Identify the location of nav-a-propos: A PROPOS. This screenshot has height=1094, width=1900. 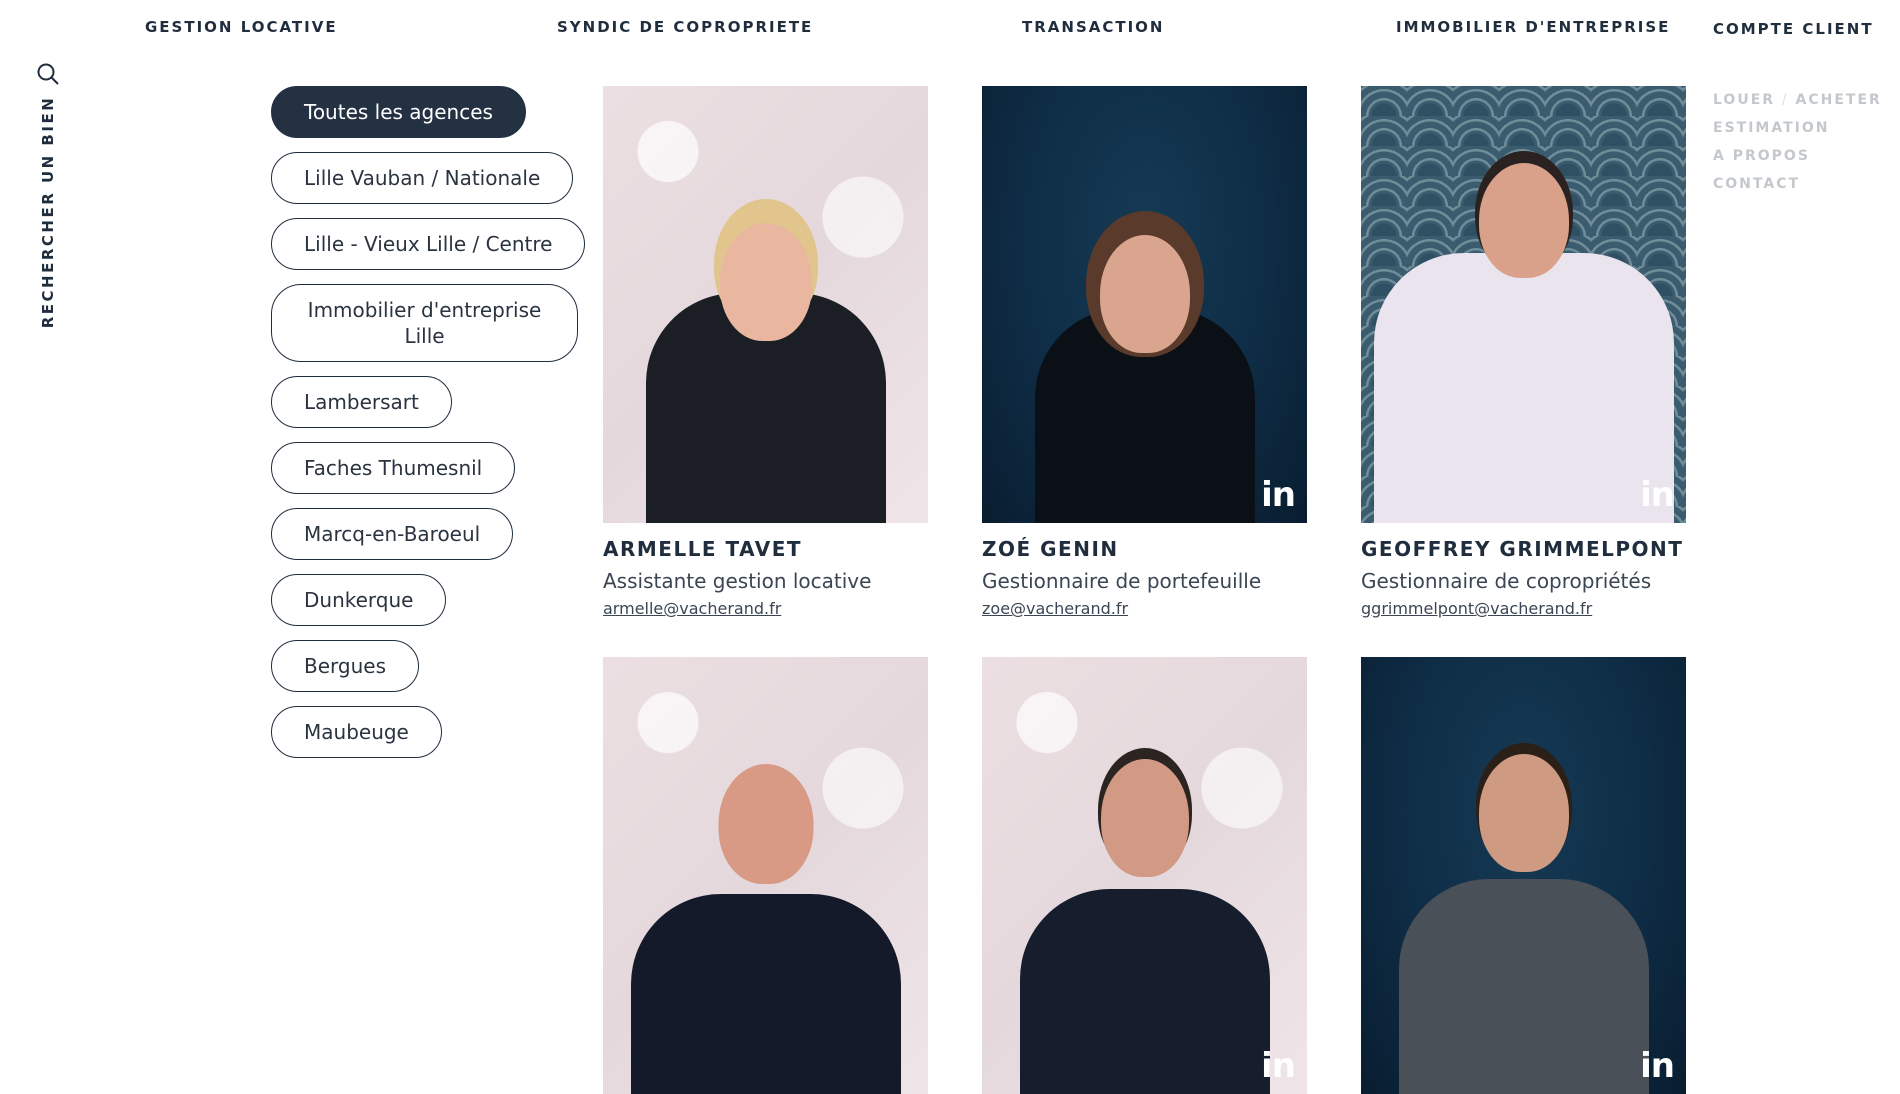
(1803, 156).